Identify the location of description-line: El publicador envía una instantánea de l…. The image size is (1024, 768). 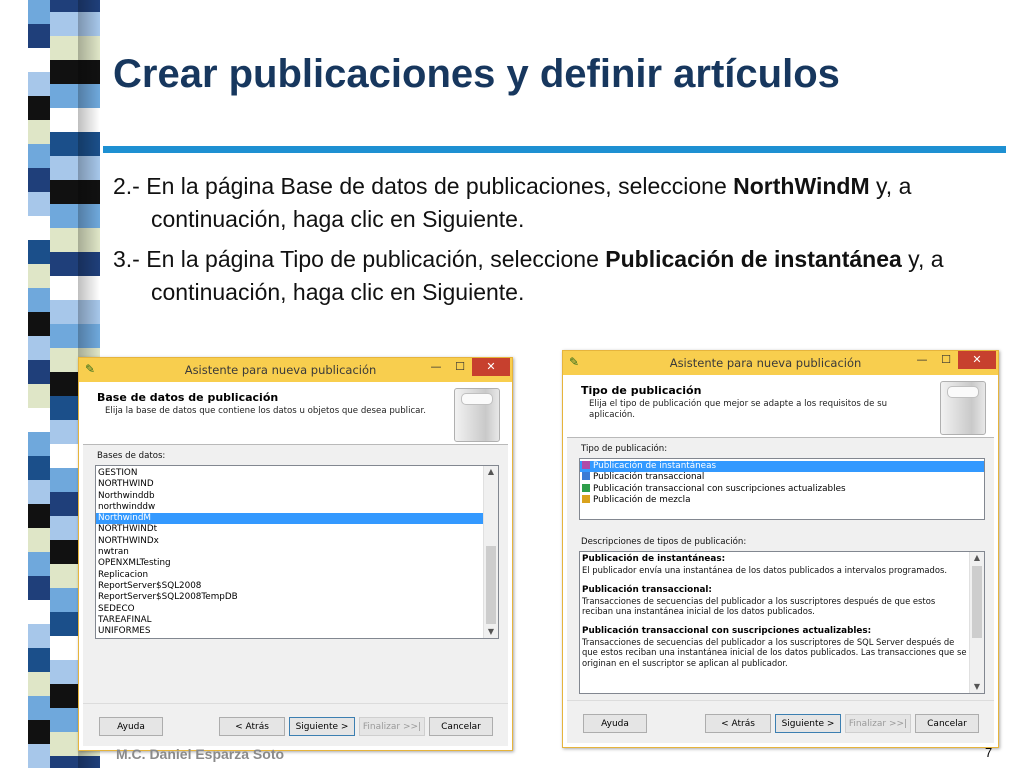
(765, 570).